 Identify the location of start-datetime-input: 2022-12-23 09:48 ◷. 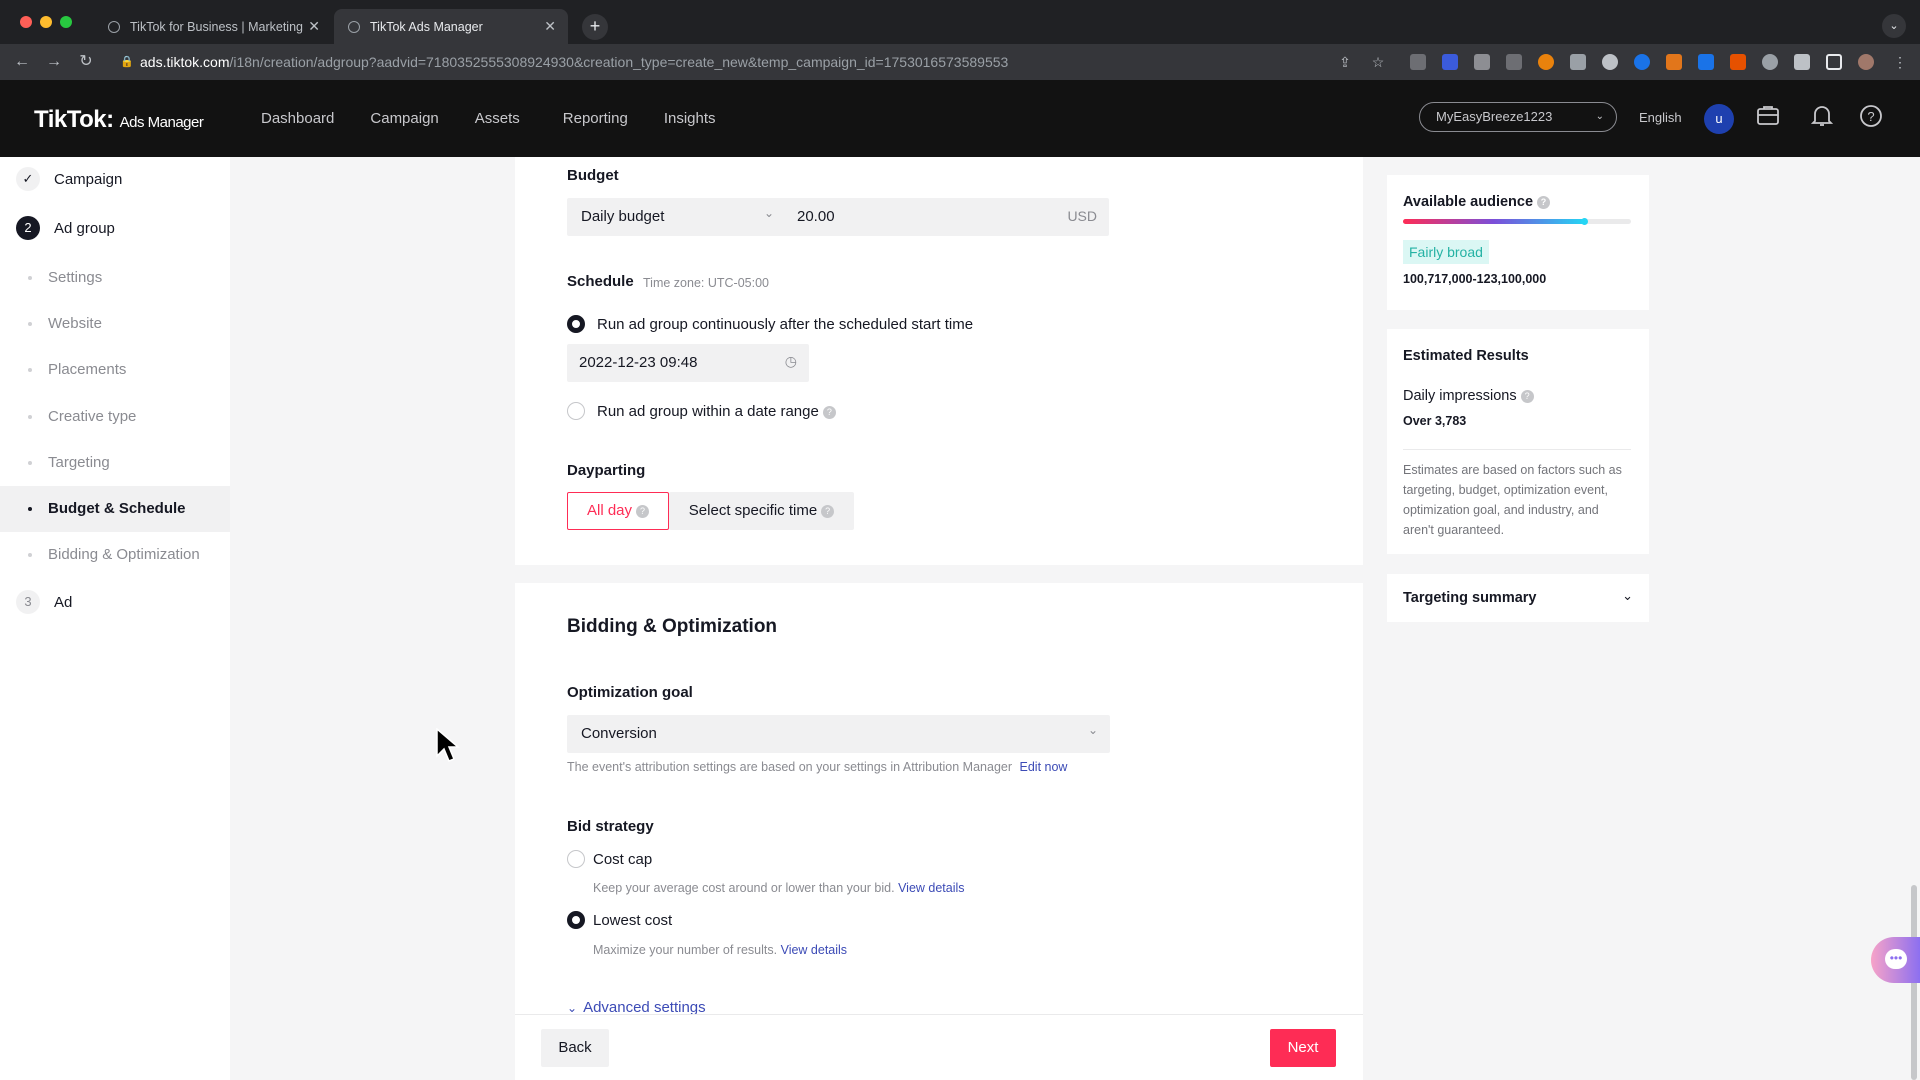
(688, 363).